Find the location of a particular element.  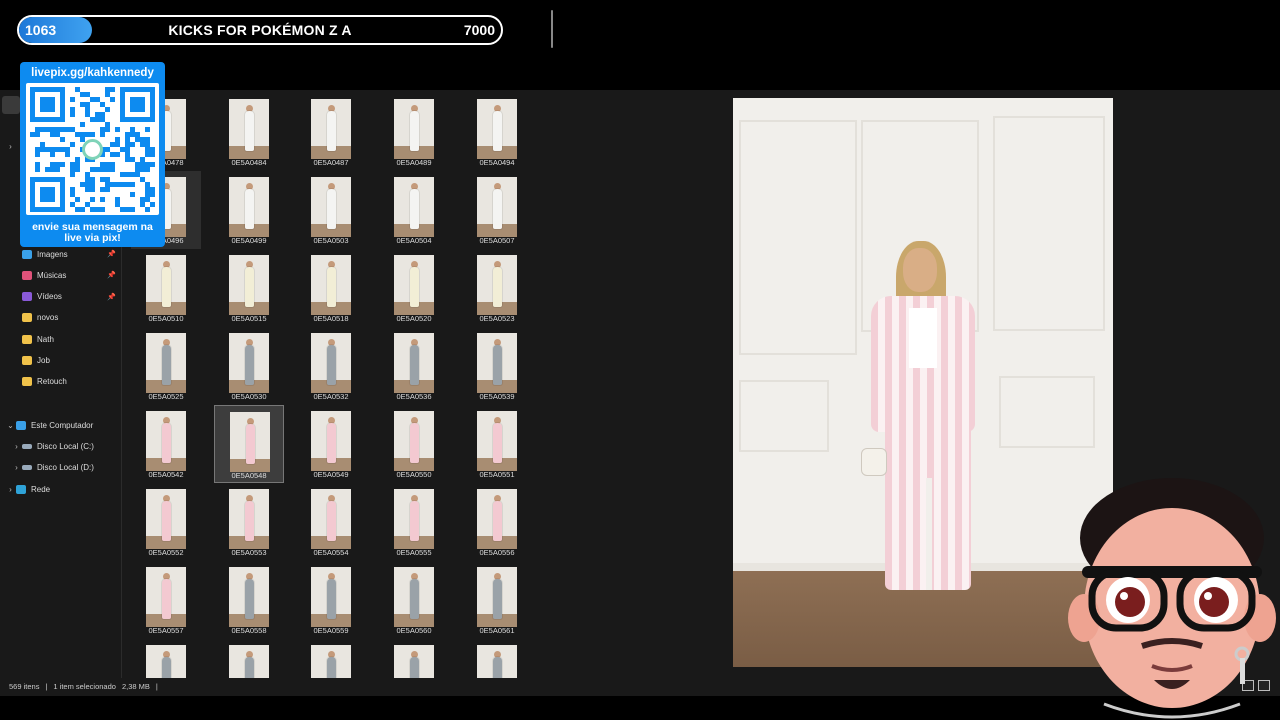

nav-item-disco-local-c: › Disco Local (C:) is located at coordinates (61, 446).